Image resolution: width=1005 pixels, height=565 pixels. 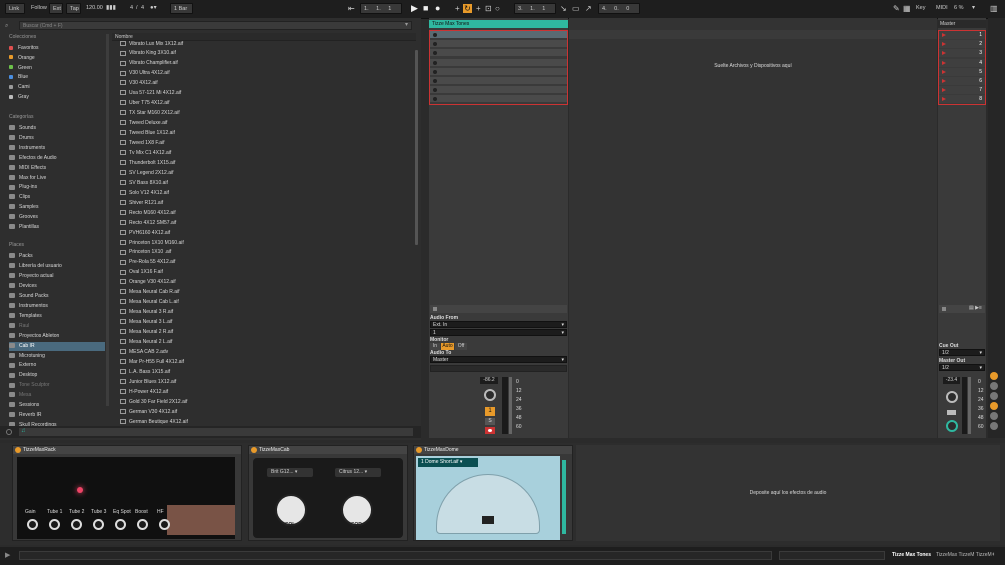 What do you see at coordinates (57, 405) in the screenshot?
I see `place-item: Sessions` at bounding box center [57, 405].